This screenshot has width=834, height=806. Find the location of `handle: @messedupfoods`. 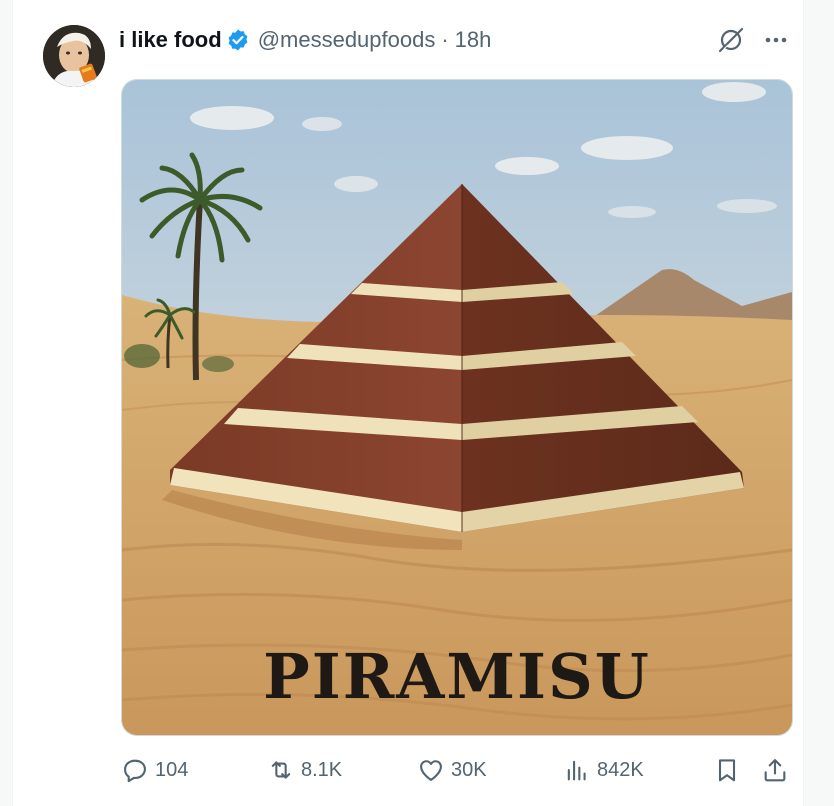

handle: @messedupfoods is located at coordinates (347, 40).